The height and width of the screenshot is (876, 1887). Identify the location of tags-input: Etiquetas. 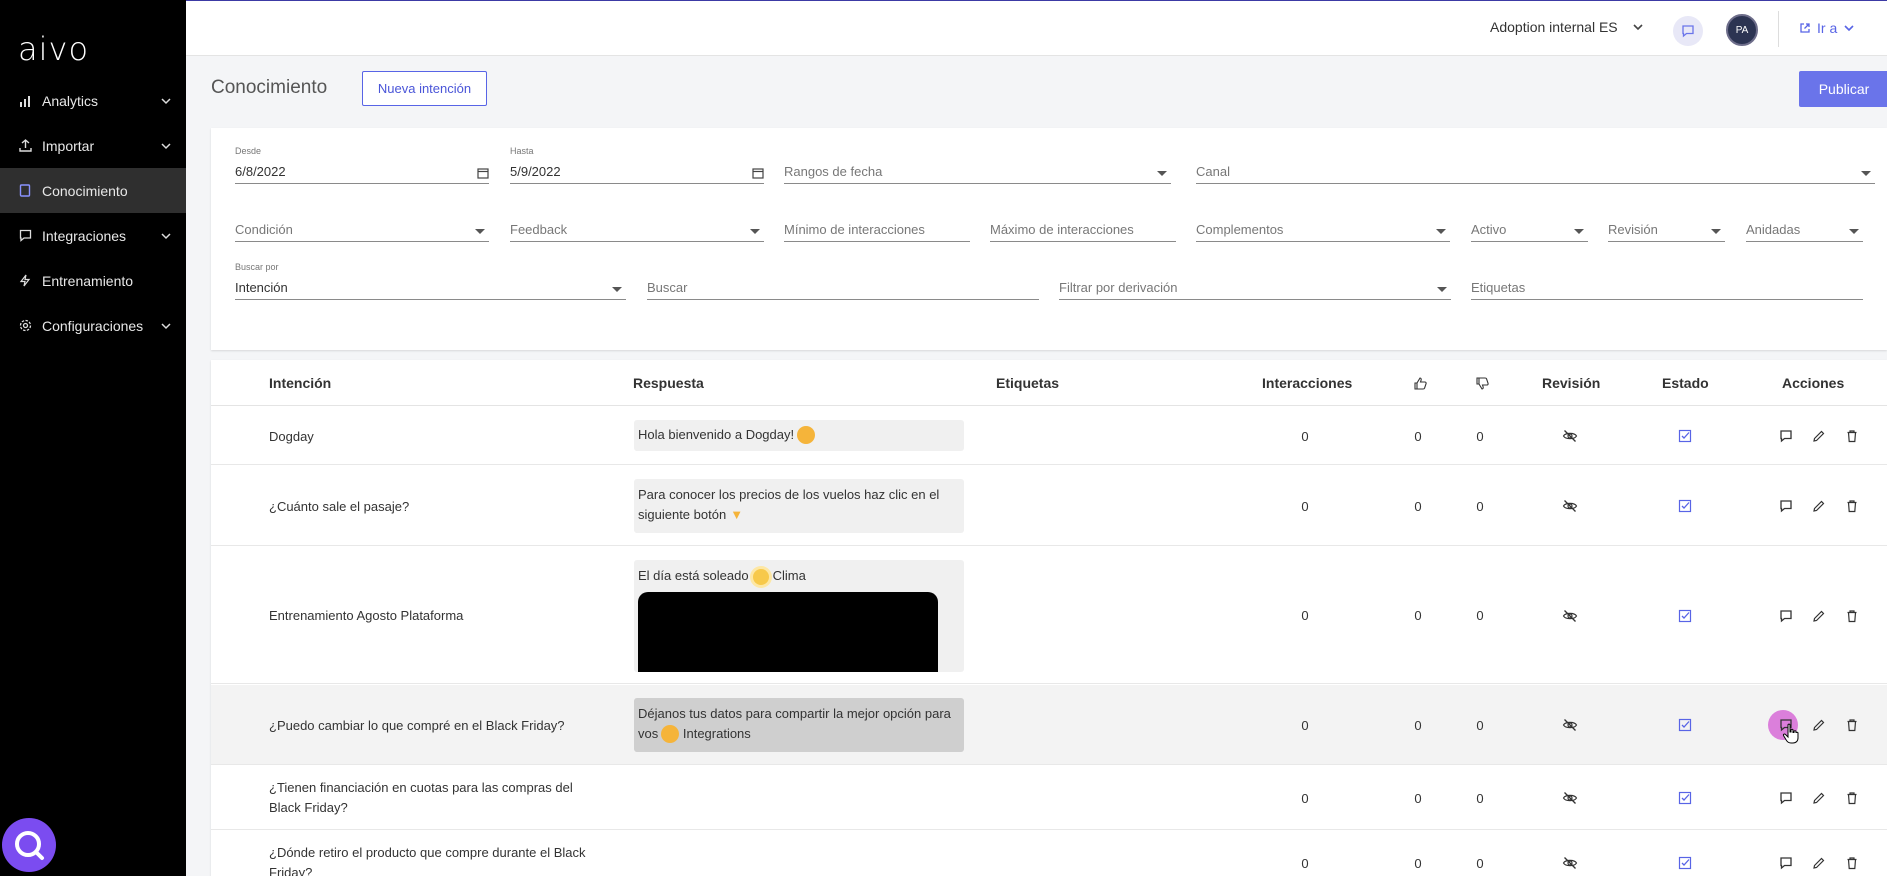
(1667, 289).